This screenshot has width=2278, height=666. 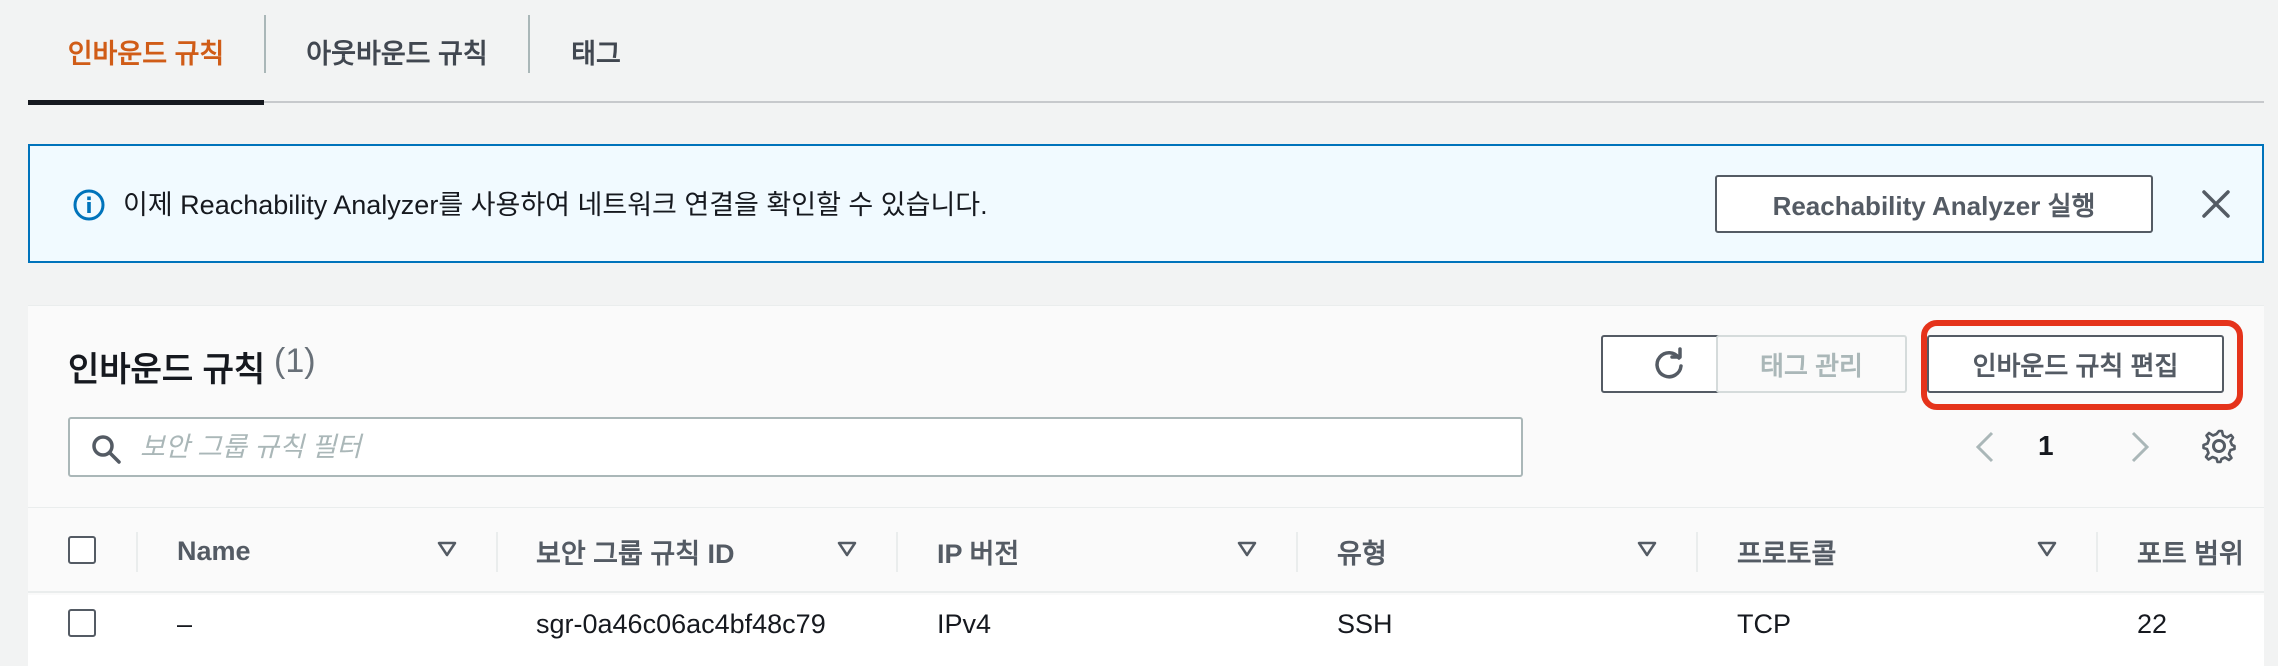 What do you see at coordinates (635, 551) in the screenshot?
I see `column-header-rule-id: 보안 그룹 규칙 ID` at bounding box center [635, 551].